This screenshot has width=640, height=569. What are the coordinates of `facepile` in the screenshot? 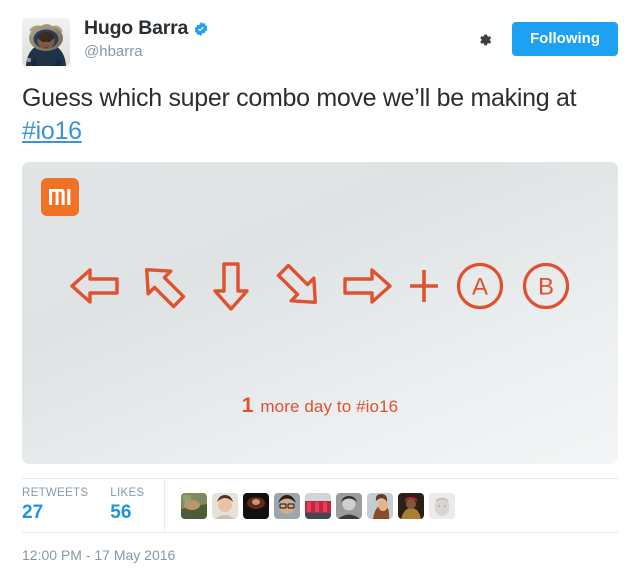 It's located at (310, 505).